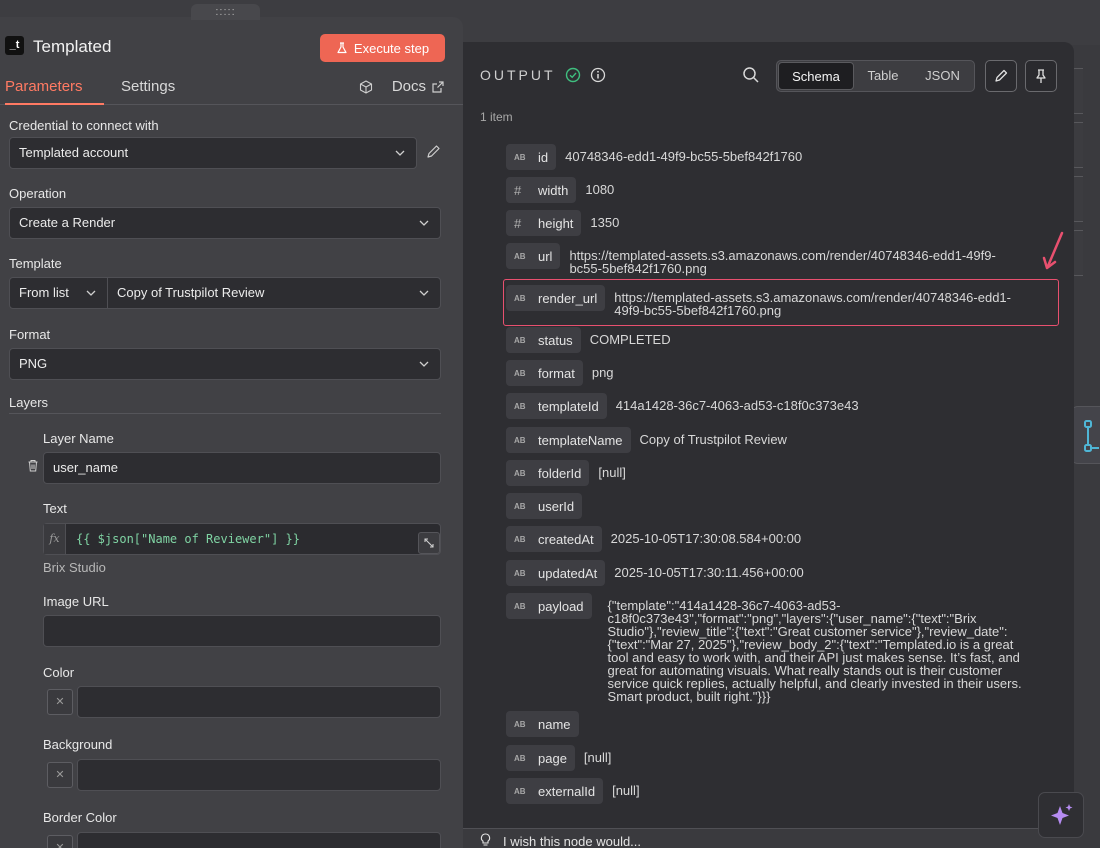 Image resolution: width=1100 pixels, height=848 pixels. Describe the element at coordinates (816, 76) in the screenshot. I see `view-schema: Schema` at that location.